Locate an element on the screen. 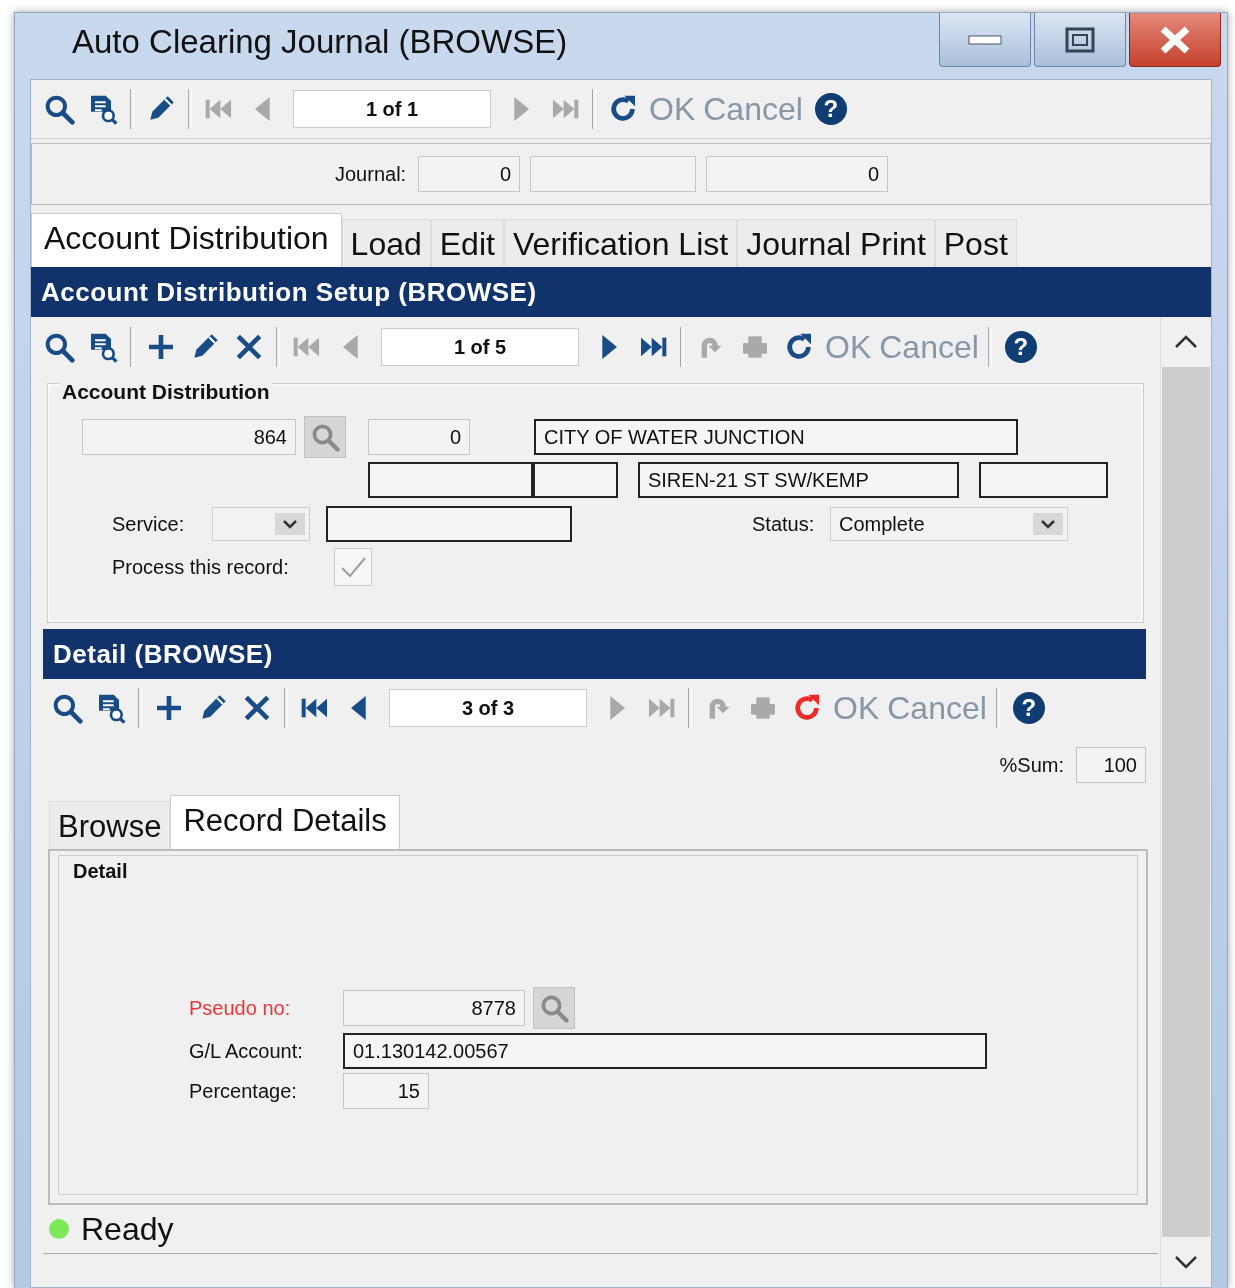 The width and height of the screenshot is (1235, 1288). field-label: G/L Account: is located at coordinates (246, 1051).